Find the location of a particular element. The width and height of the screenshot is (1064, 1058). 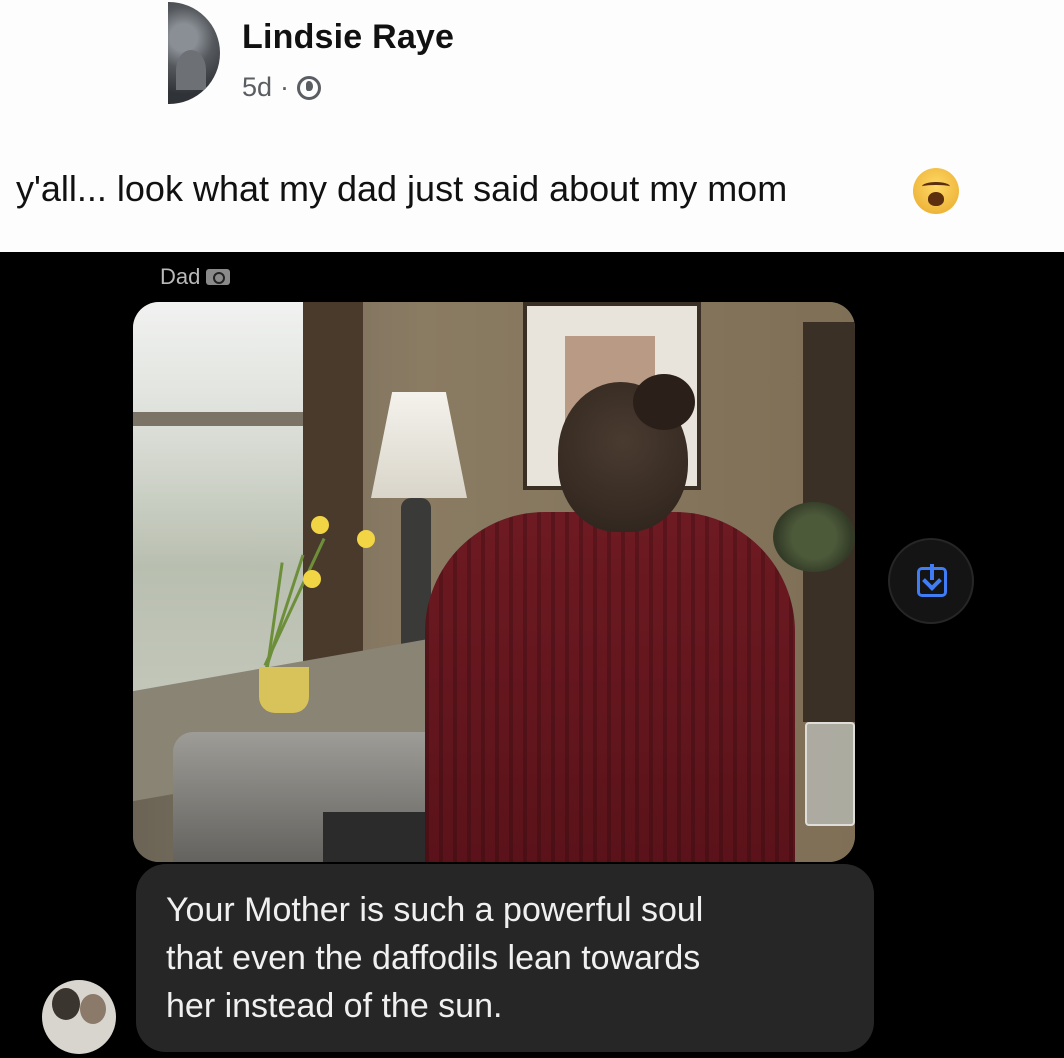

post-meta: 5d · is located at coordinates (282, 87).